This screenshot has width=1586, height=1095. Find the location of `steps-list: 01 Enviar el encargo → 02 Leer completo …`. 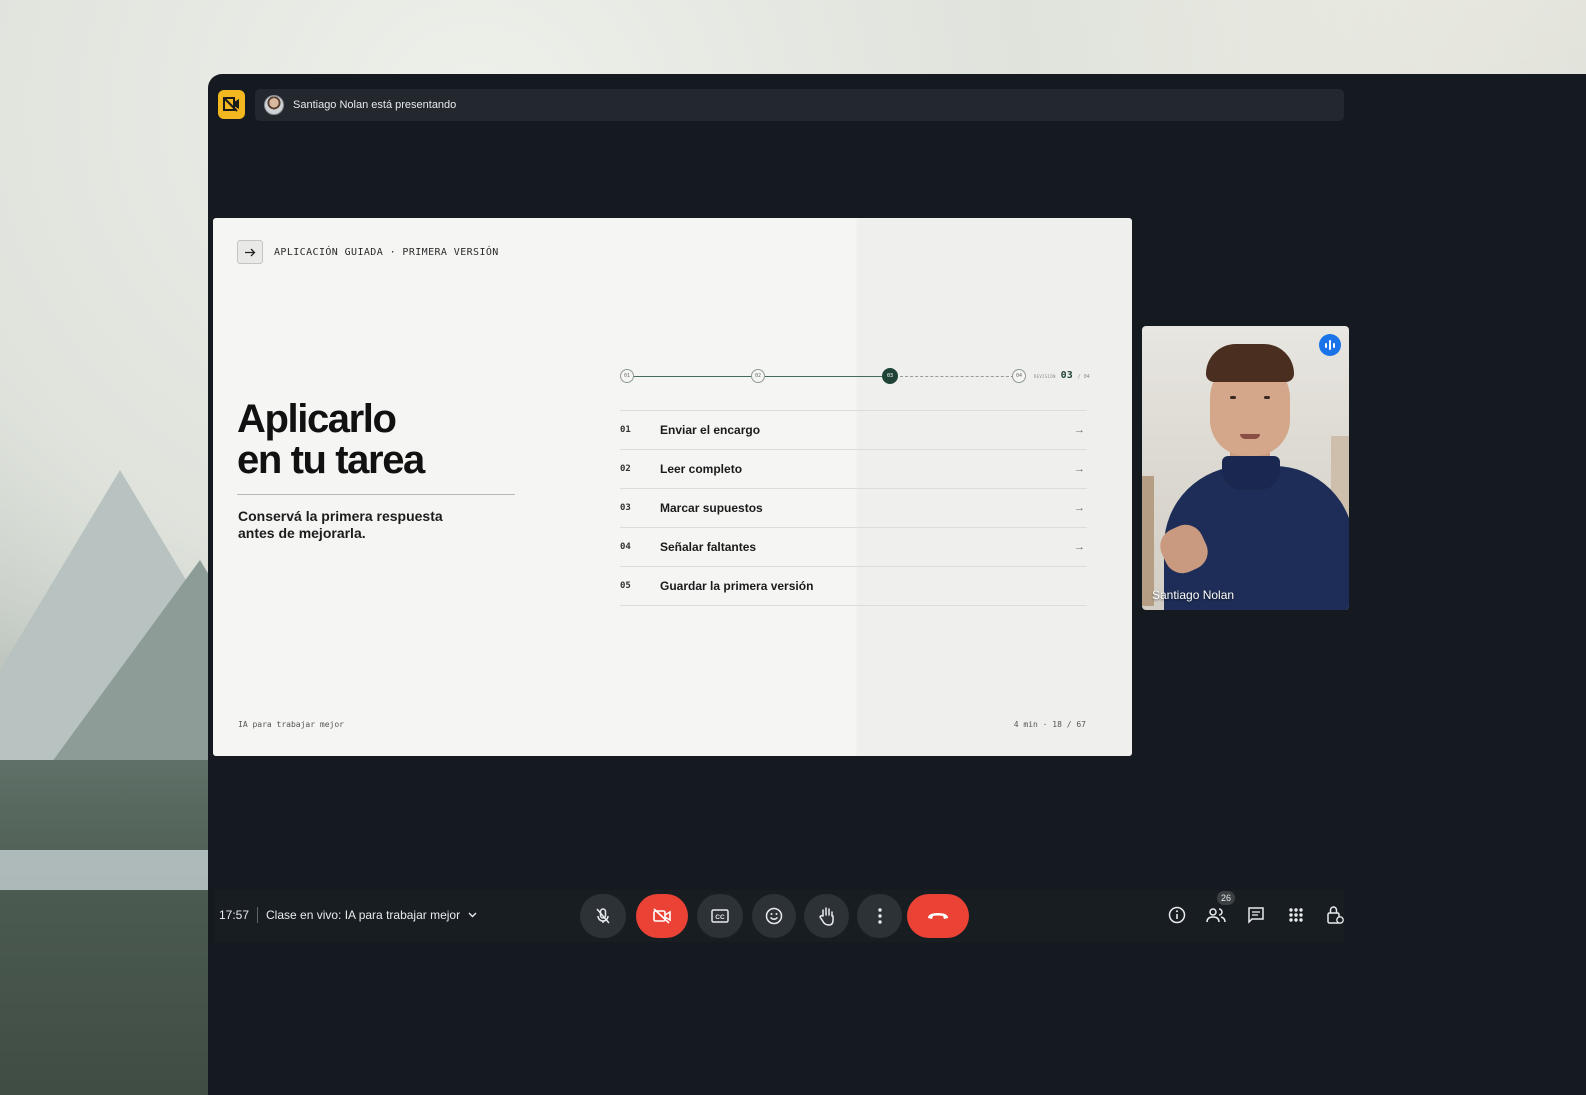

steps-list: 01 Enviar el encargo → 02 Leer completo … is located at coordinates (853, 508).